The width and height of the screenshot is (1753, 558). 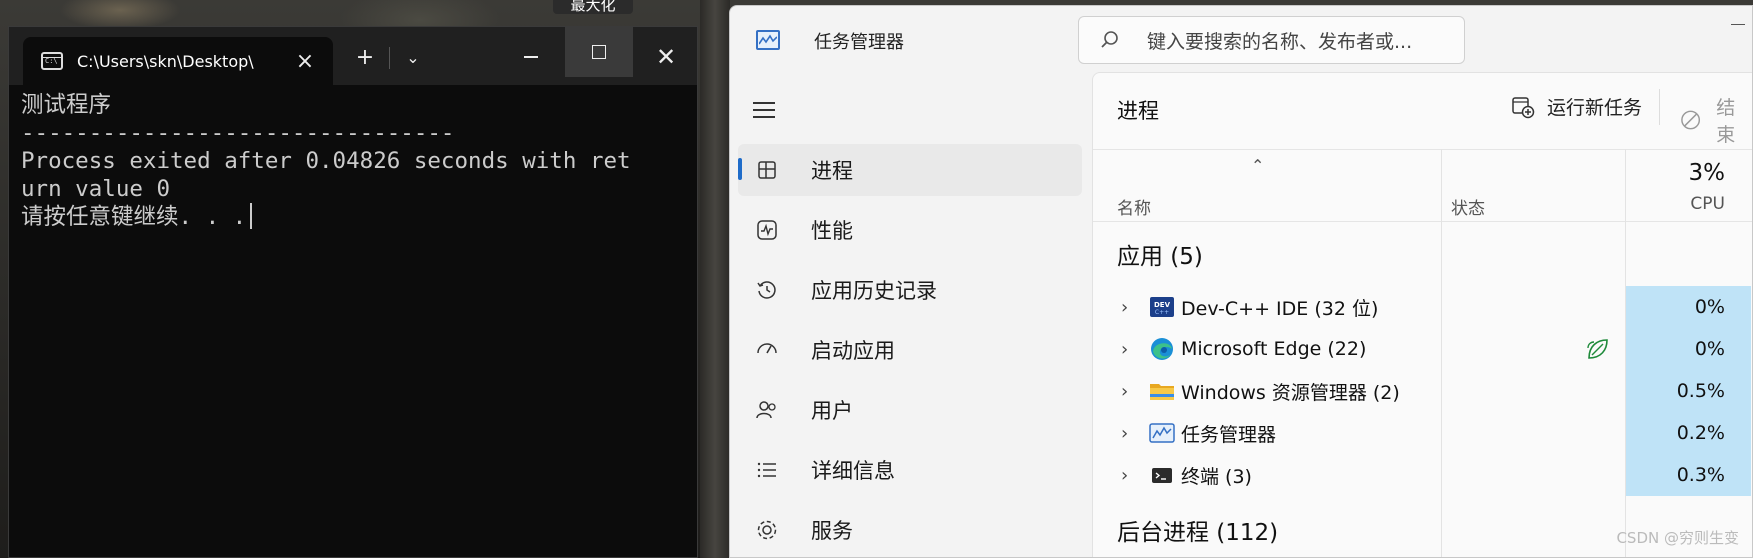 I want to click on process-cpu: 0.2%, so click(x=1700, y=433).